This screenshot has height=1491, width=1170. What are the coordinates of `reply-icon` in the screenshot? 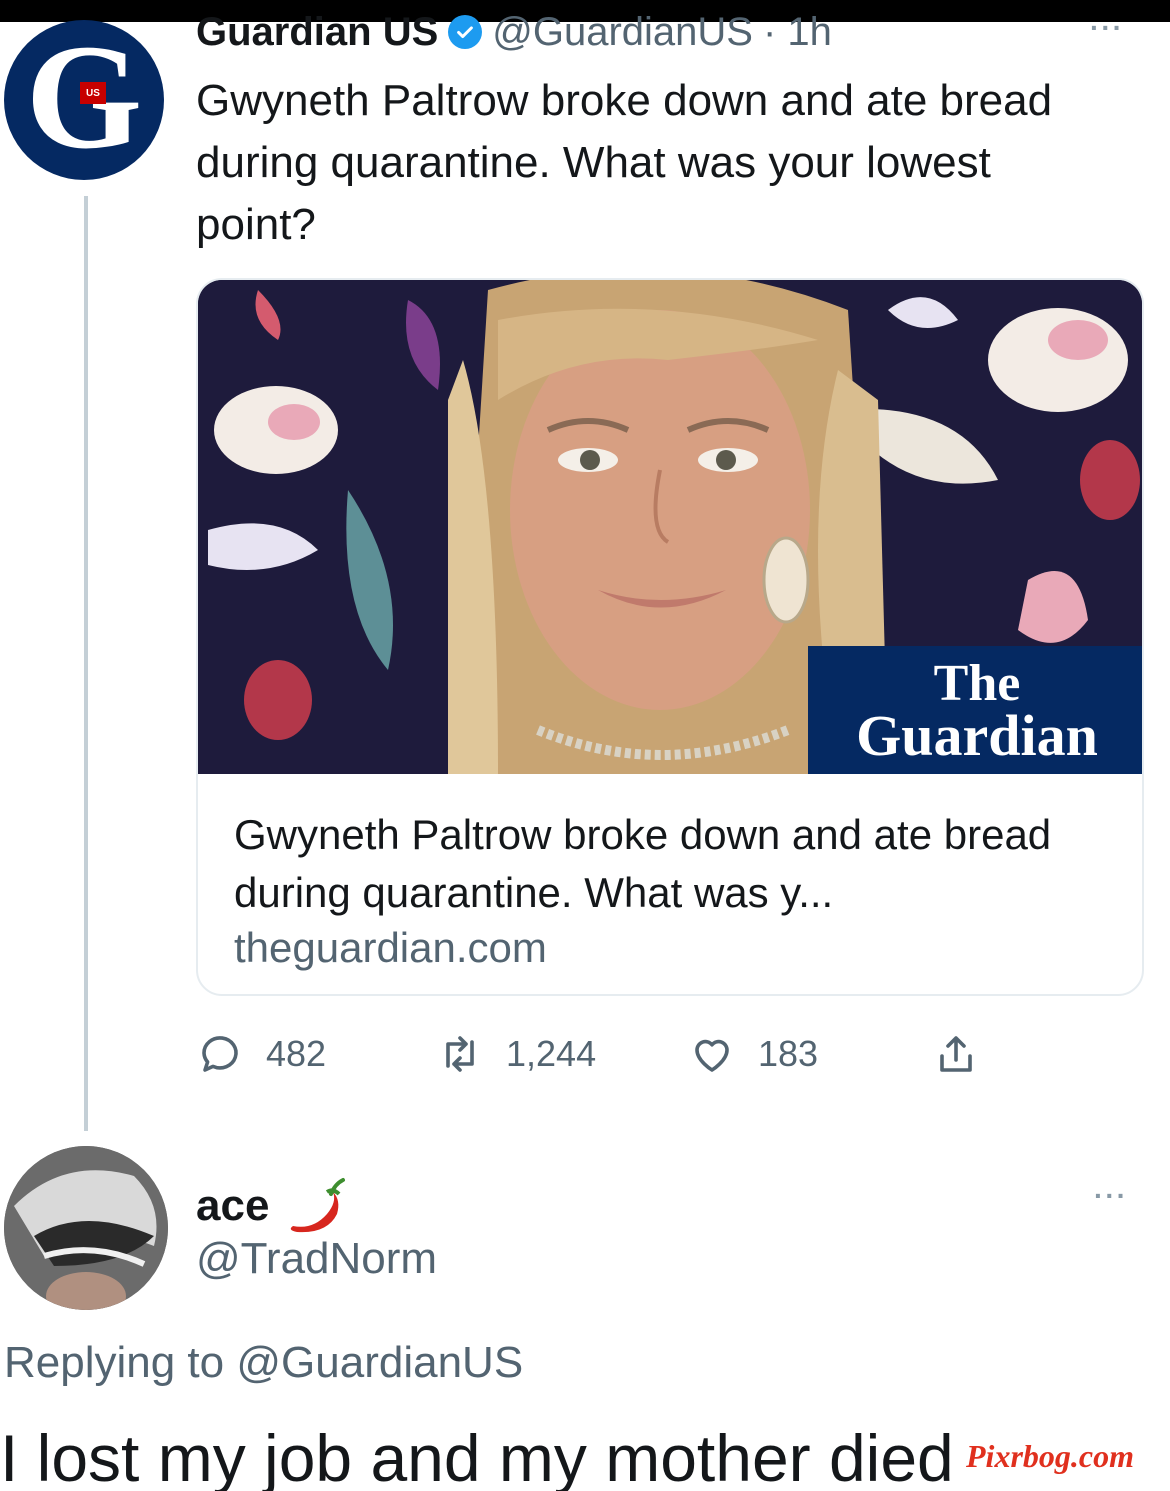 It's located at (220, 1054).